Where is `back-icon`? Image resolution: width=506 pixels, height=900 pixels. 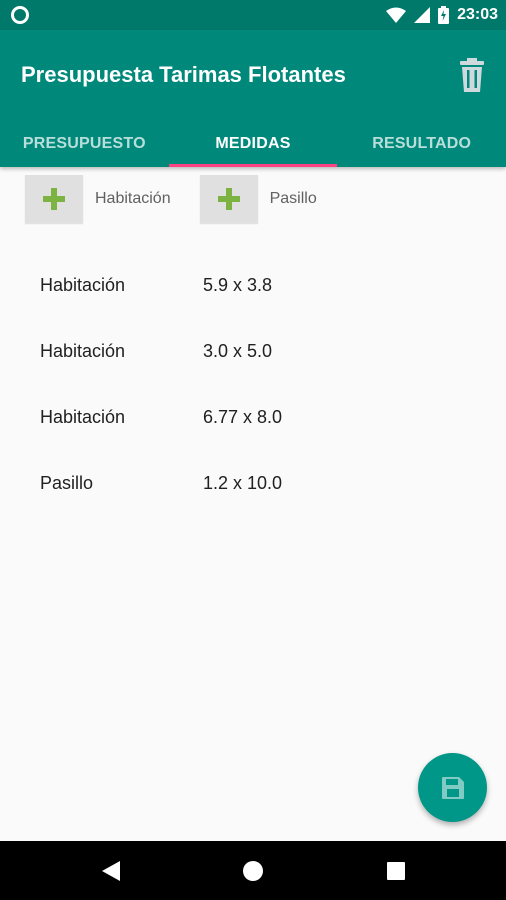 back-icon is located at coordinates (111, 870).